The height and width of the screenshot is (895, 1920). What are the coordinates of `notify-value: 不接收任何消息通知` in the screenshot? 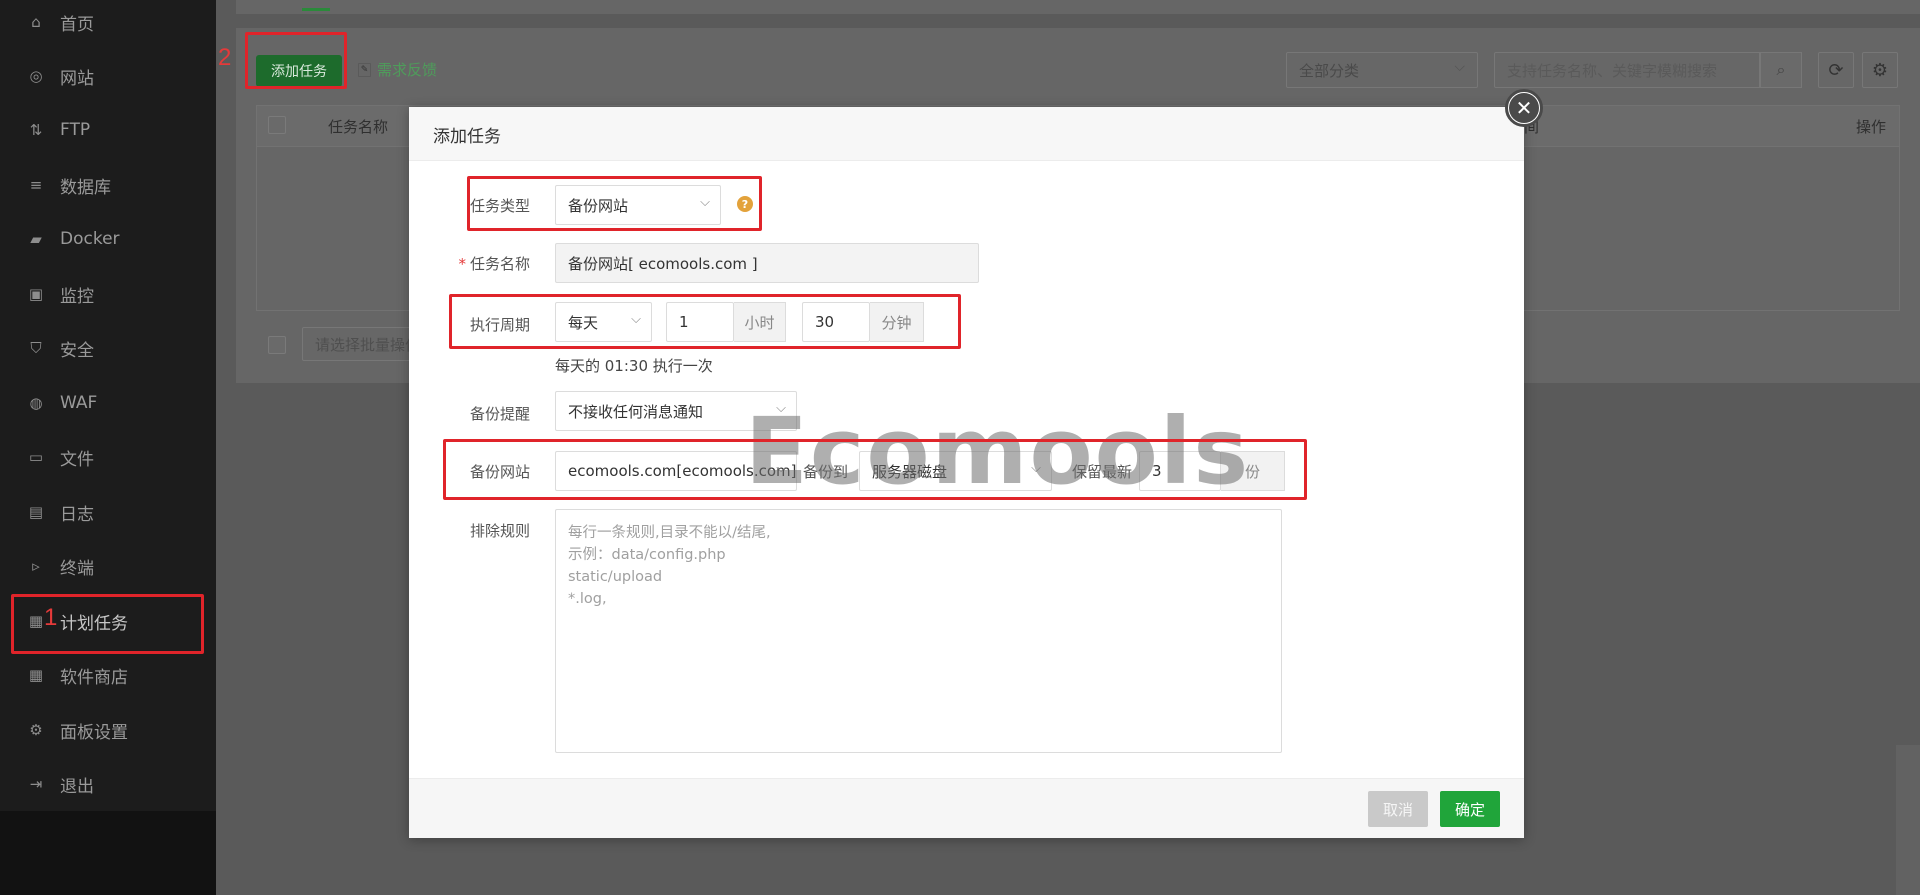 It's located at (636, 411).